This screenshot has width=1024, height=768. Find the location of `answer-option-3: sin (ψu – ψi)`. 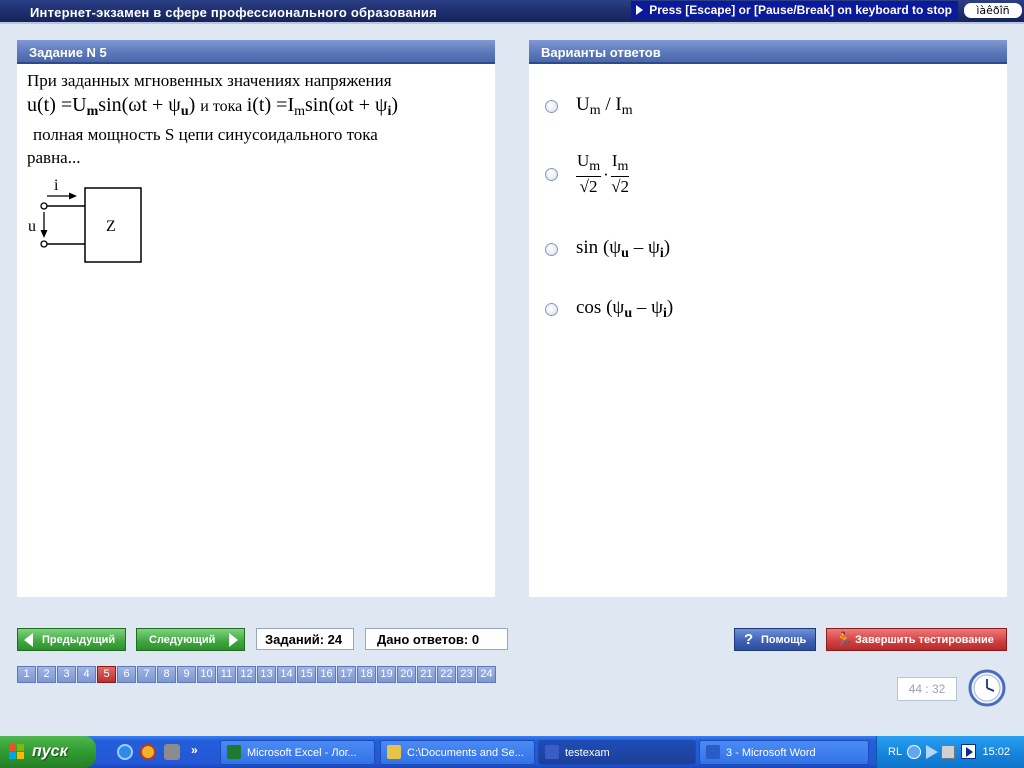

answer-option-3: sin (ψu – ψi) is located at coordinates (607, 249).